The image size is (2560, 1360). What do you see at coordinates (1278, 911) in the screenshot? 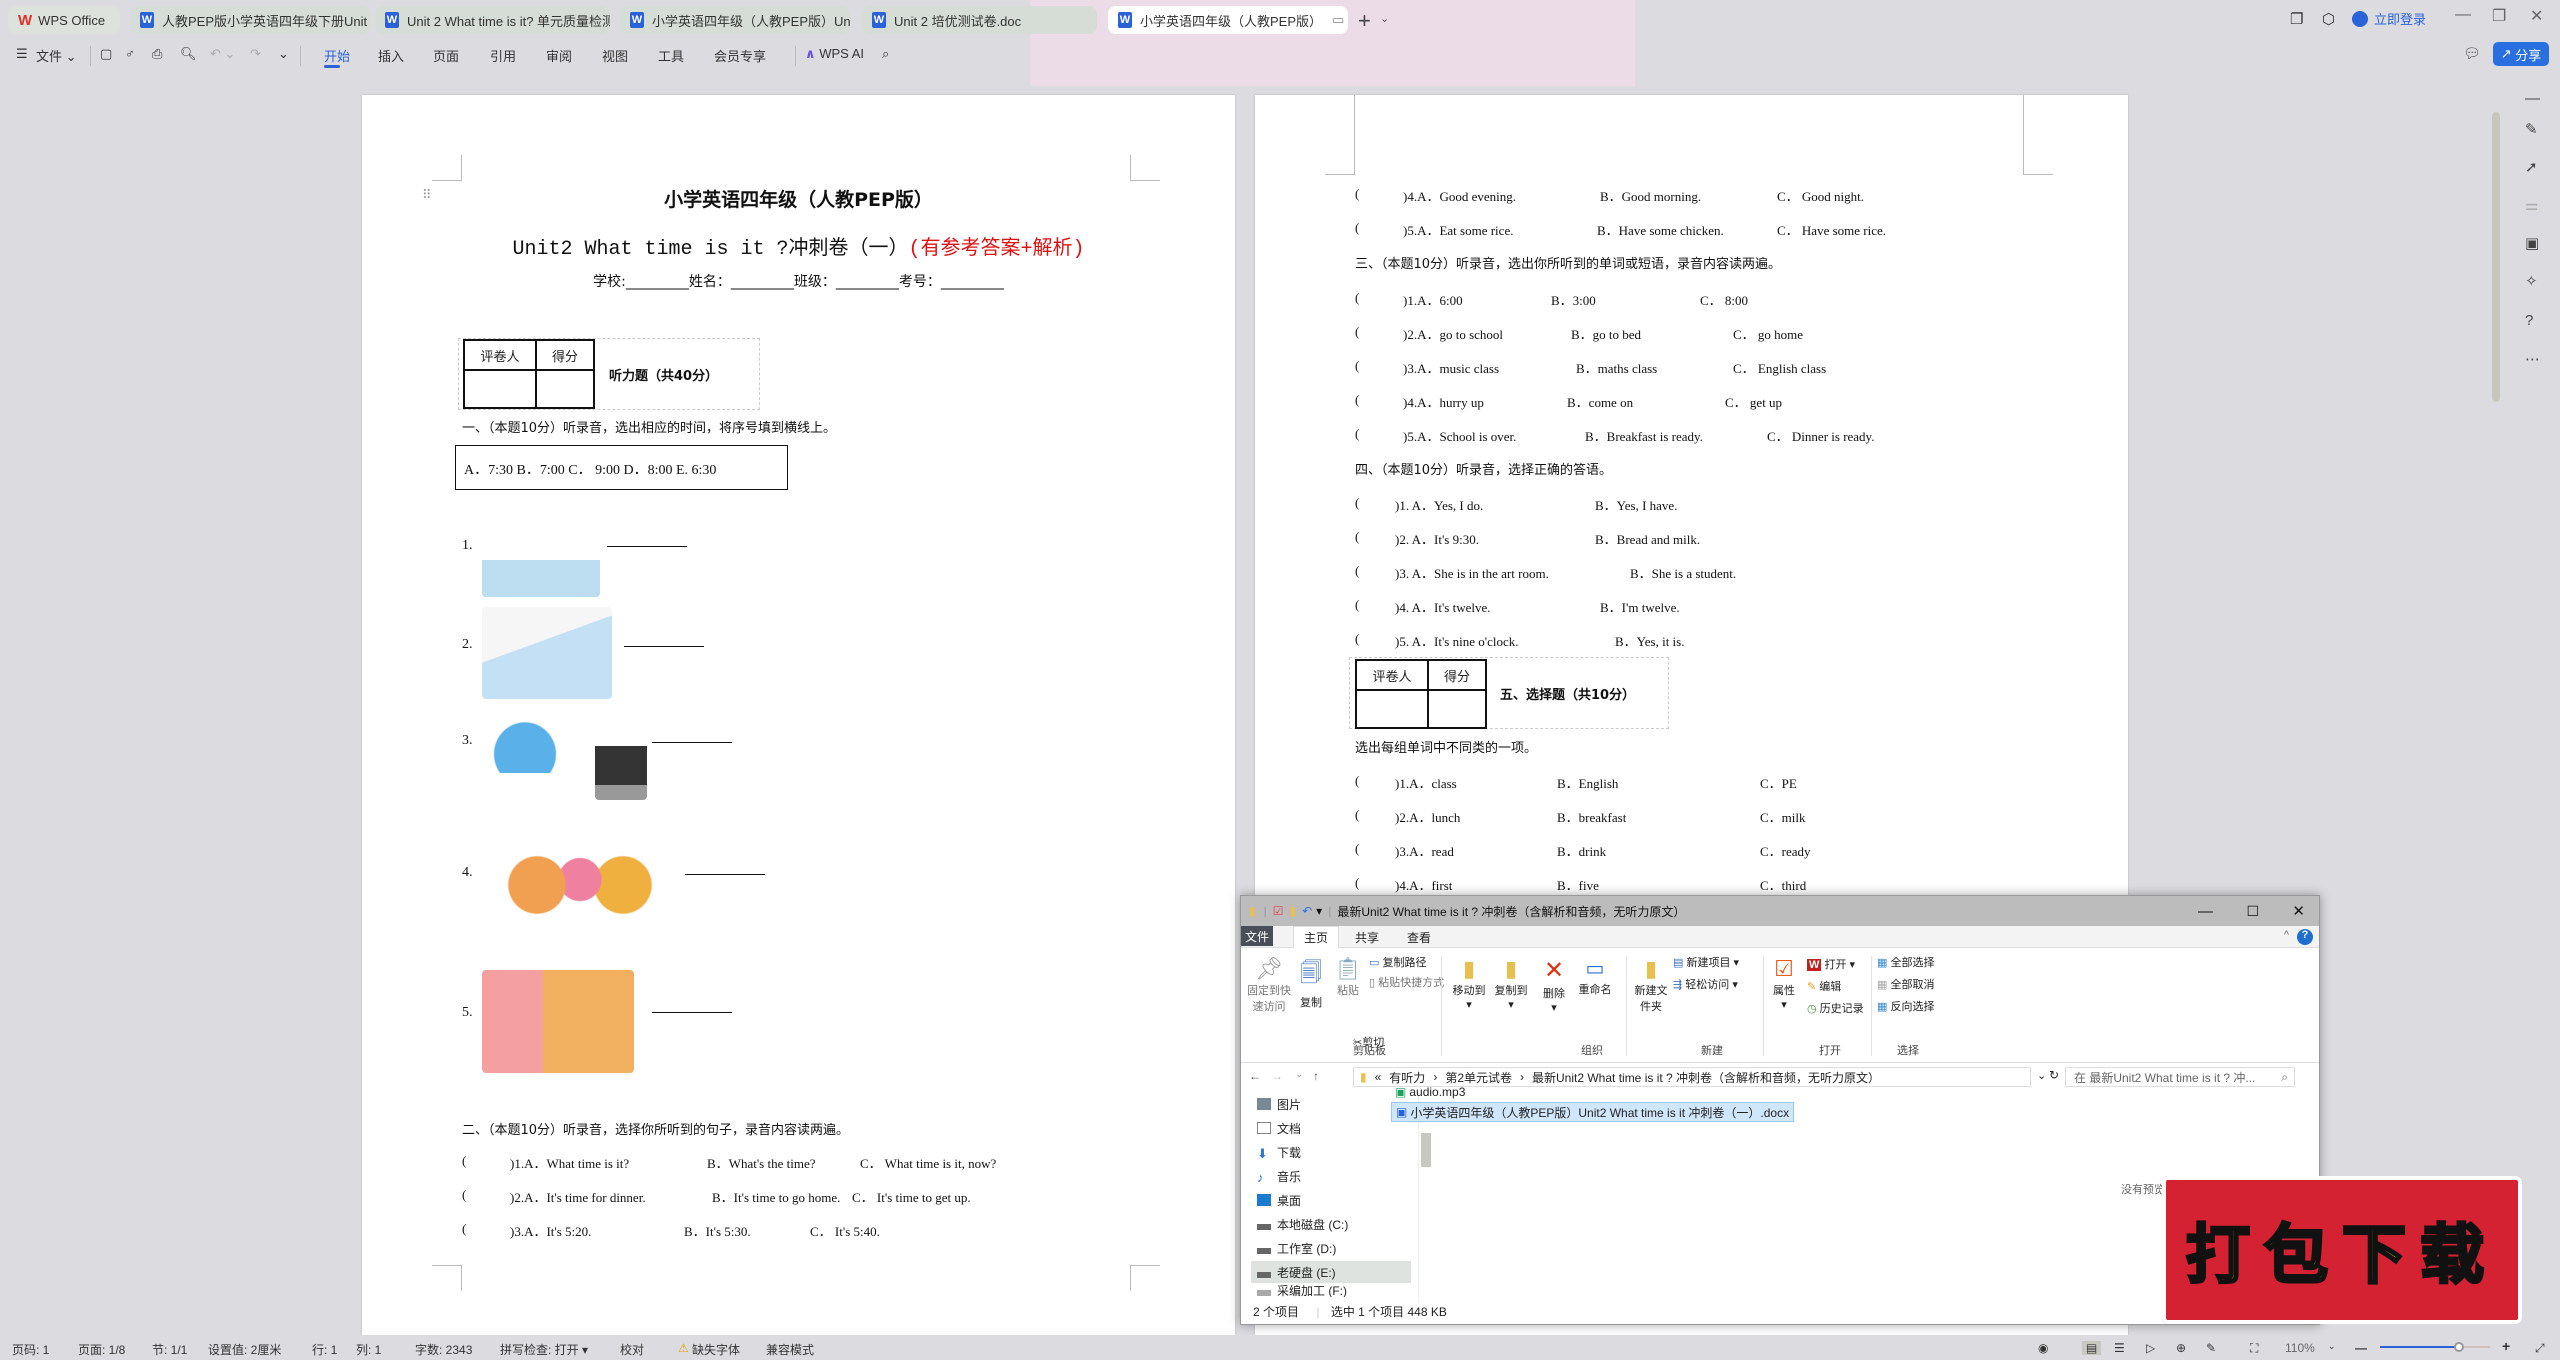
I see `properties-quick-icon: ☑` at bounding box center [1278, 911].